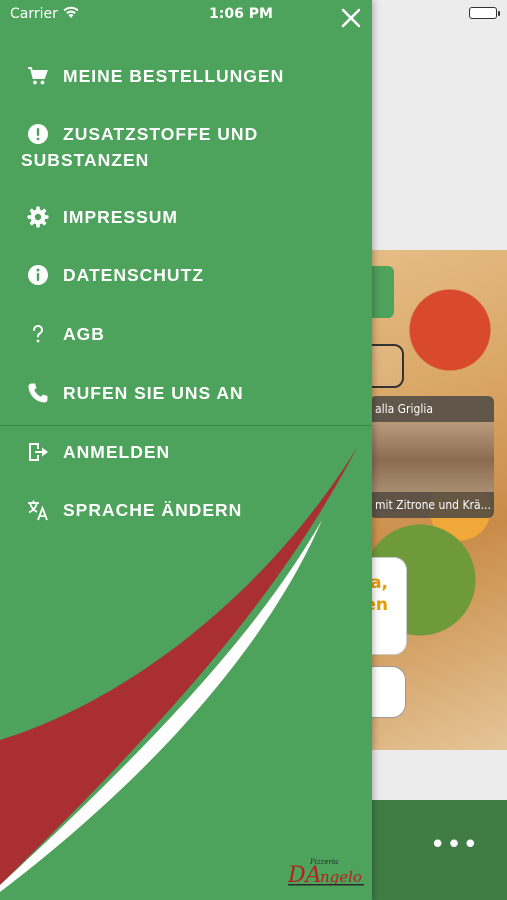  Describe the element at coordinates (38, 393) in the screenshot. I see `phone-icon` at that location.